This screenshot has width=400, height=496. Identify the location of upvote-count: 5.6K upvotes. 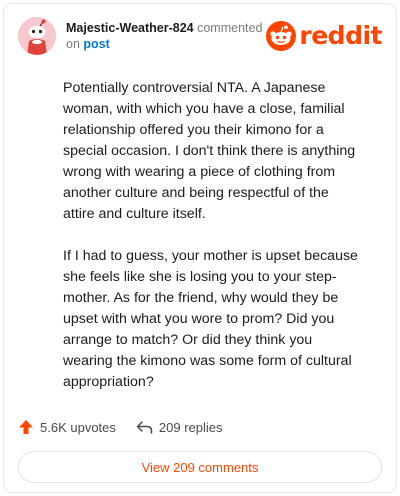
(78, 427).